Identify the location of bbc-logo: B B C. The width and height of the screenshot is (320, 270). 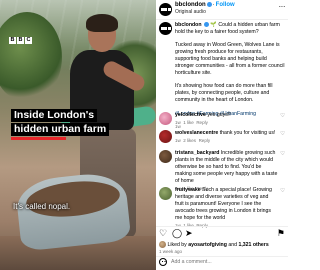
(20, 40).